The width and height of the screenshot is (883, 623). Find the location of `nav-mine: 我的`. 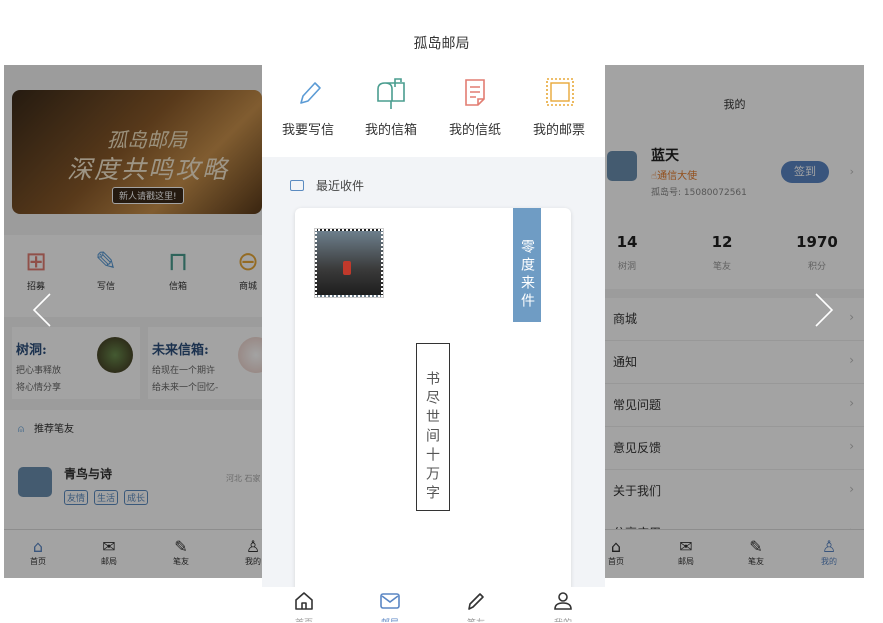

nav-mine: 我的 is located at coordinates (563, 606).